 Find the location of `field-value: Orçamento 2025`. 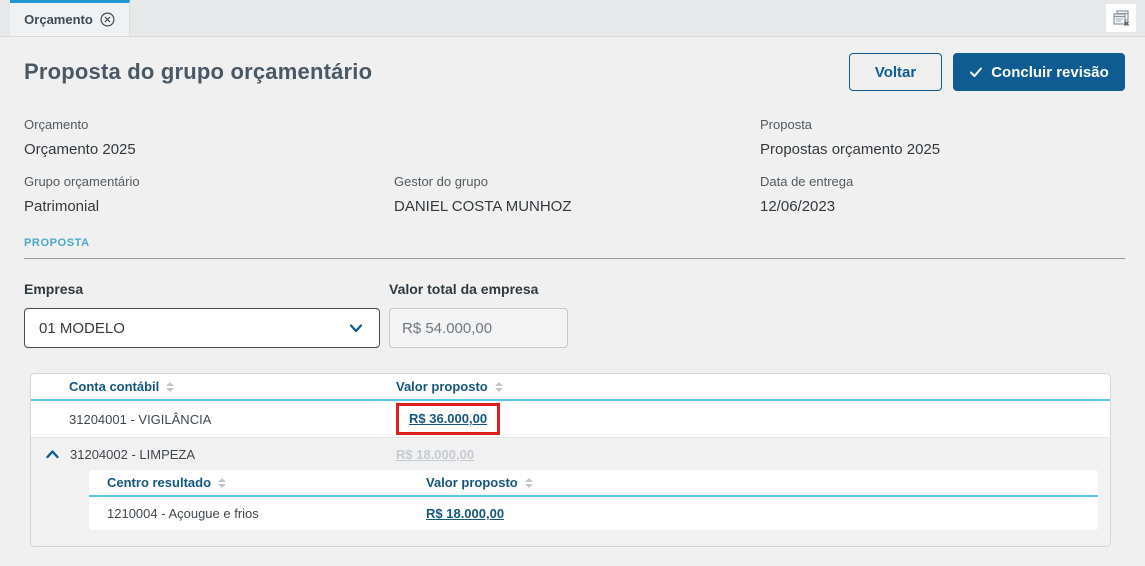

field-value: Orçamento 2025 is located at coordinates (80, 149).